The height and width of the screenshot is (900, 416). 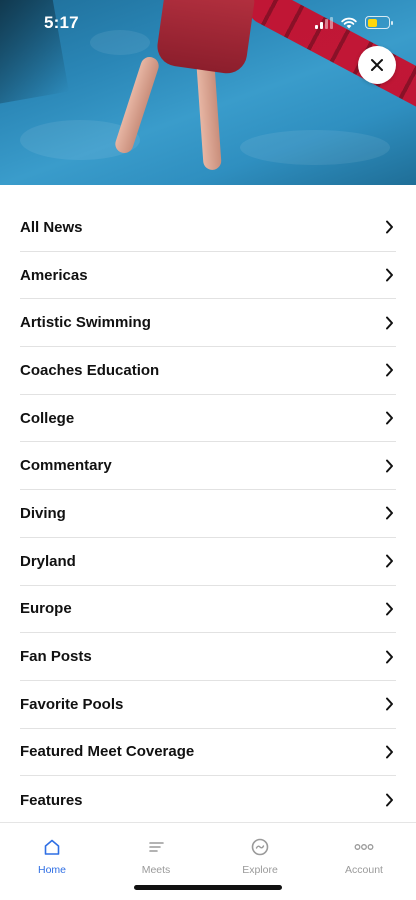 I want to click on status-time: 5:17, so click(x=61, y=22).